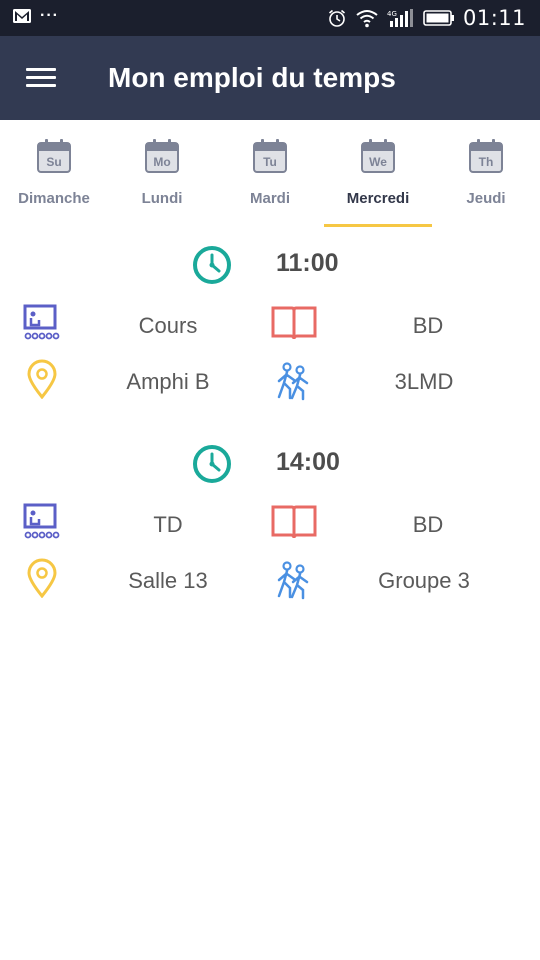  I want to click on alarm-icon, so click(336, 18).